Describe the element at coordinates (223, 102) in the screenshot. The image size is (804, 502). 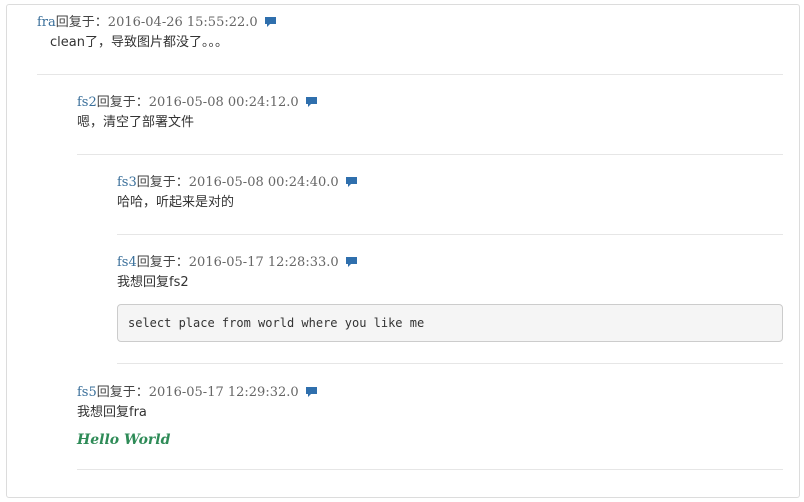
I see `comment-date: 2016-05-08 00:24:12.0` at that location.